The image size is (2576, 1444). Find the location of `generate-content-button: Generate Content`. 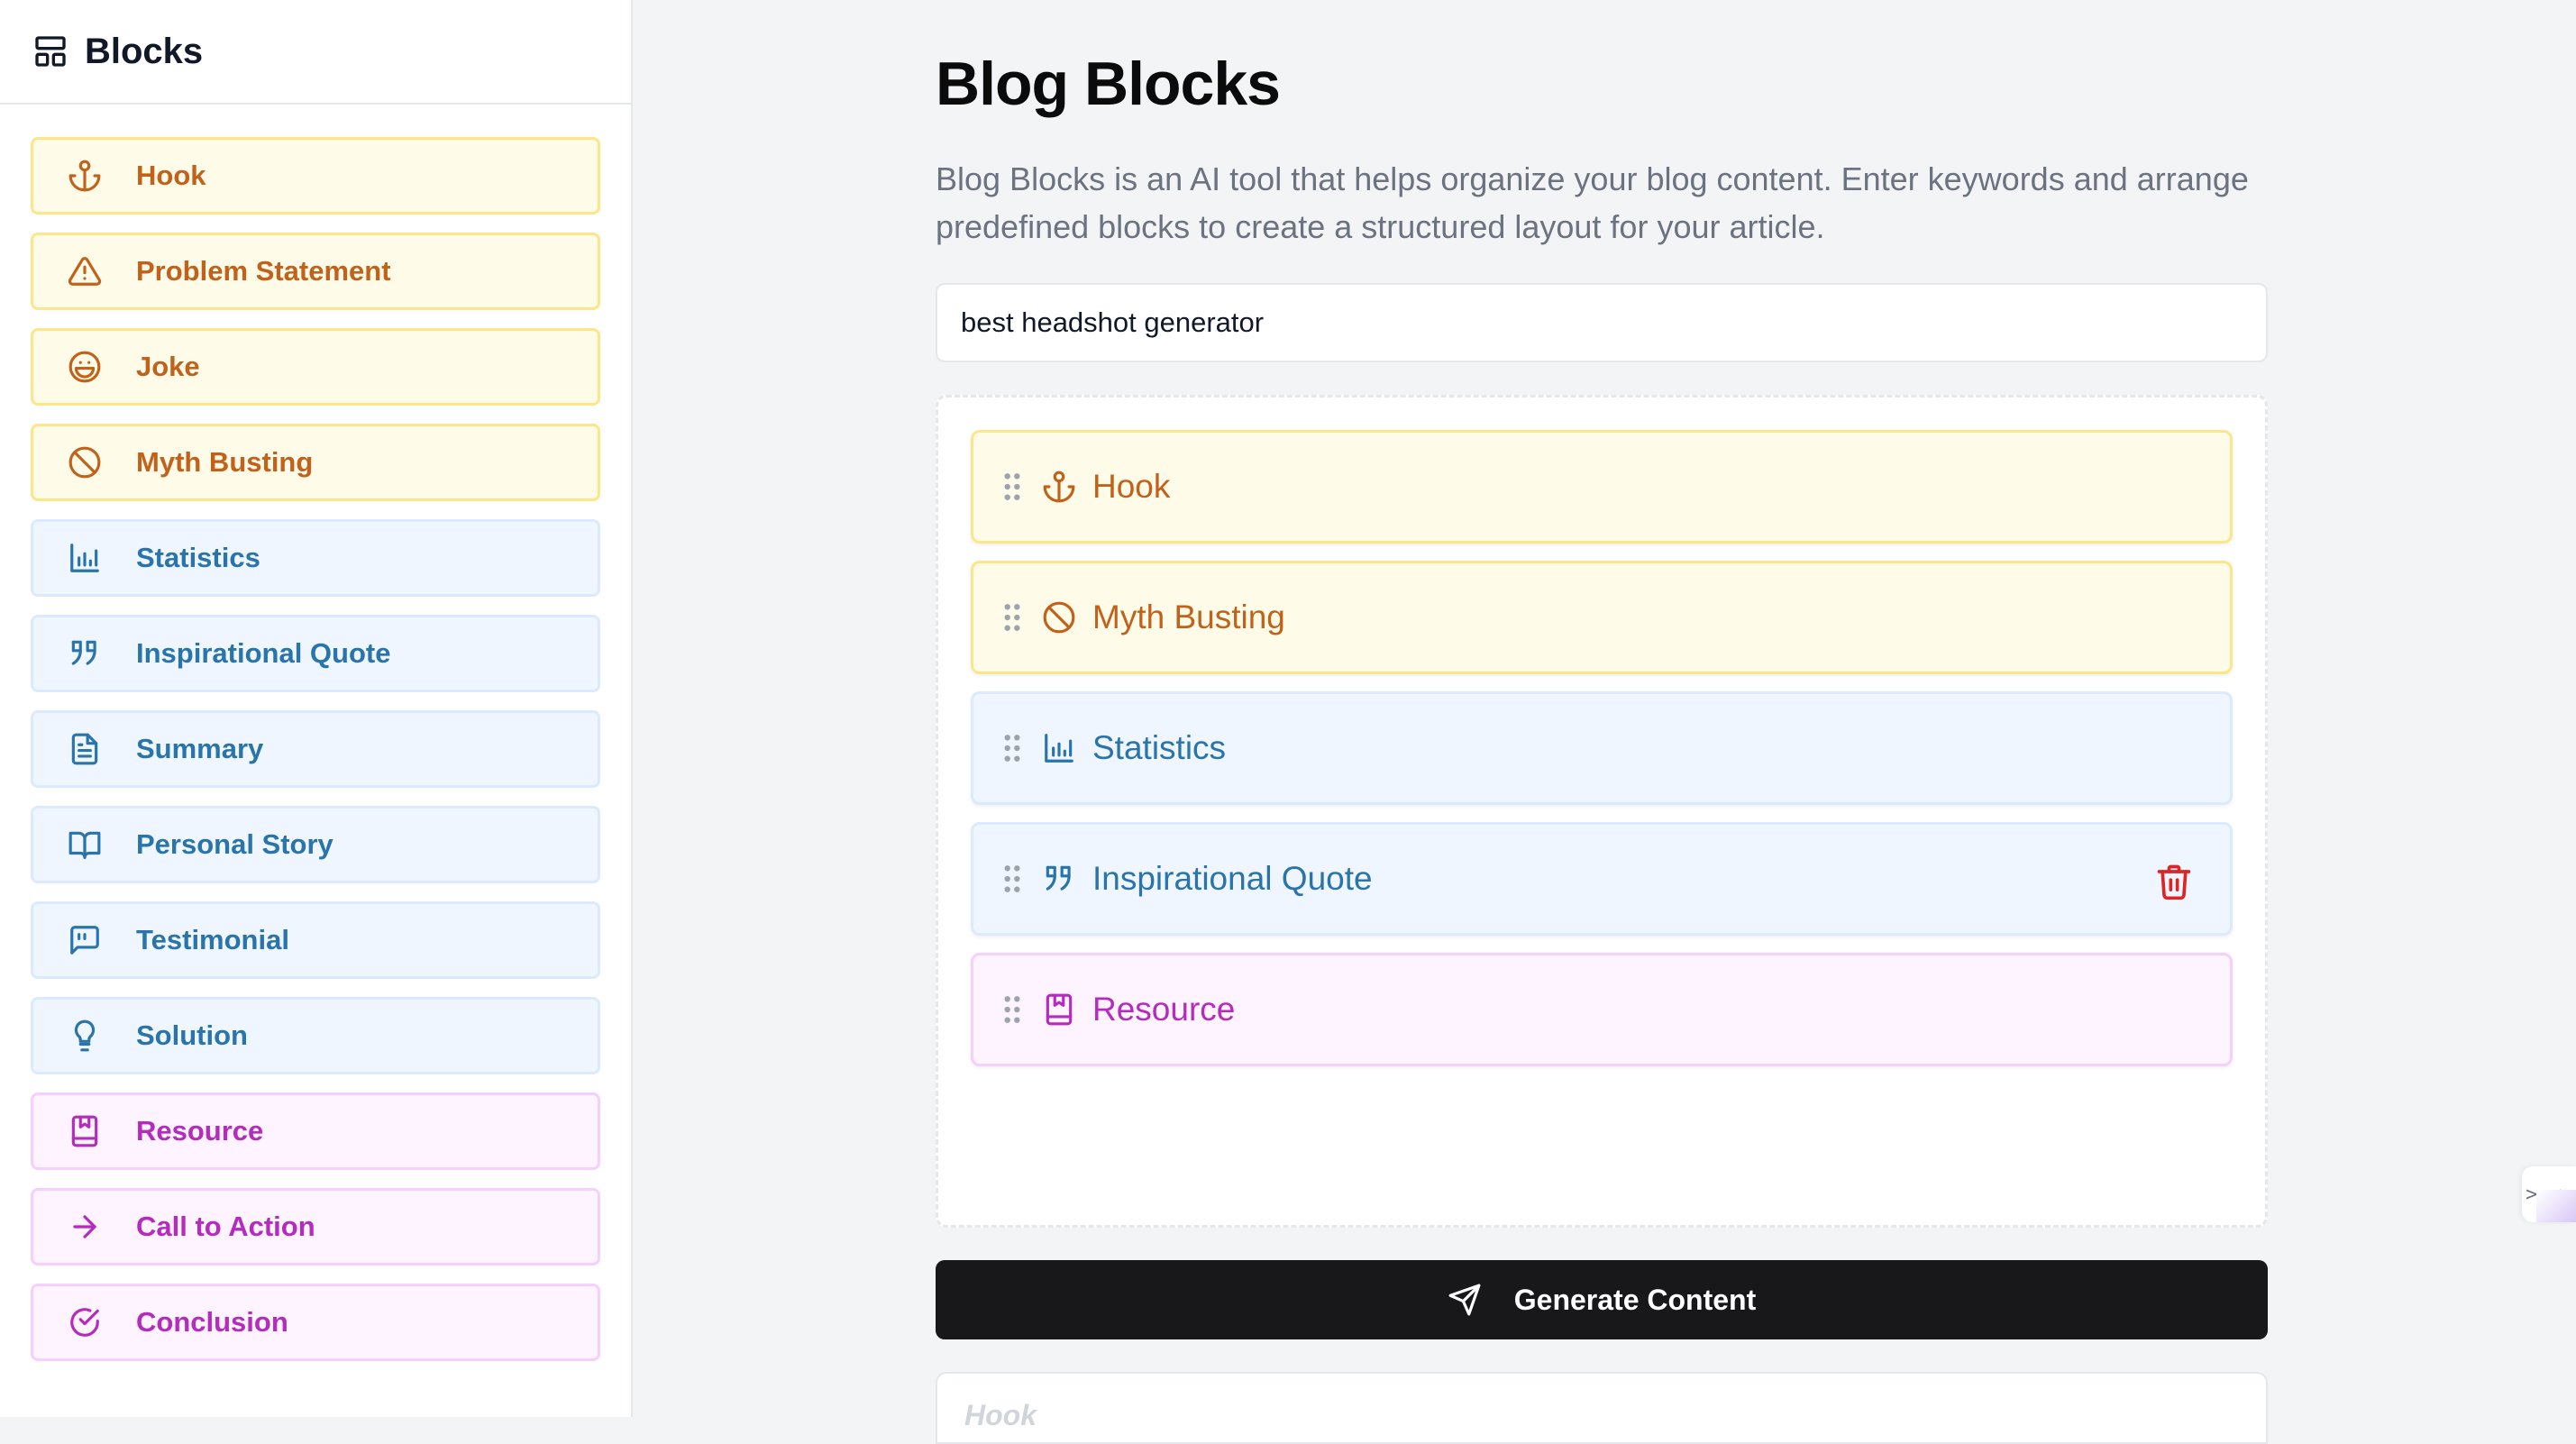

generate-content-button: Generate Content is located at coordinates (1602, 1299).